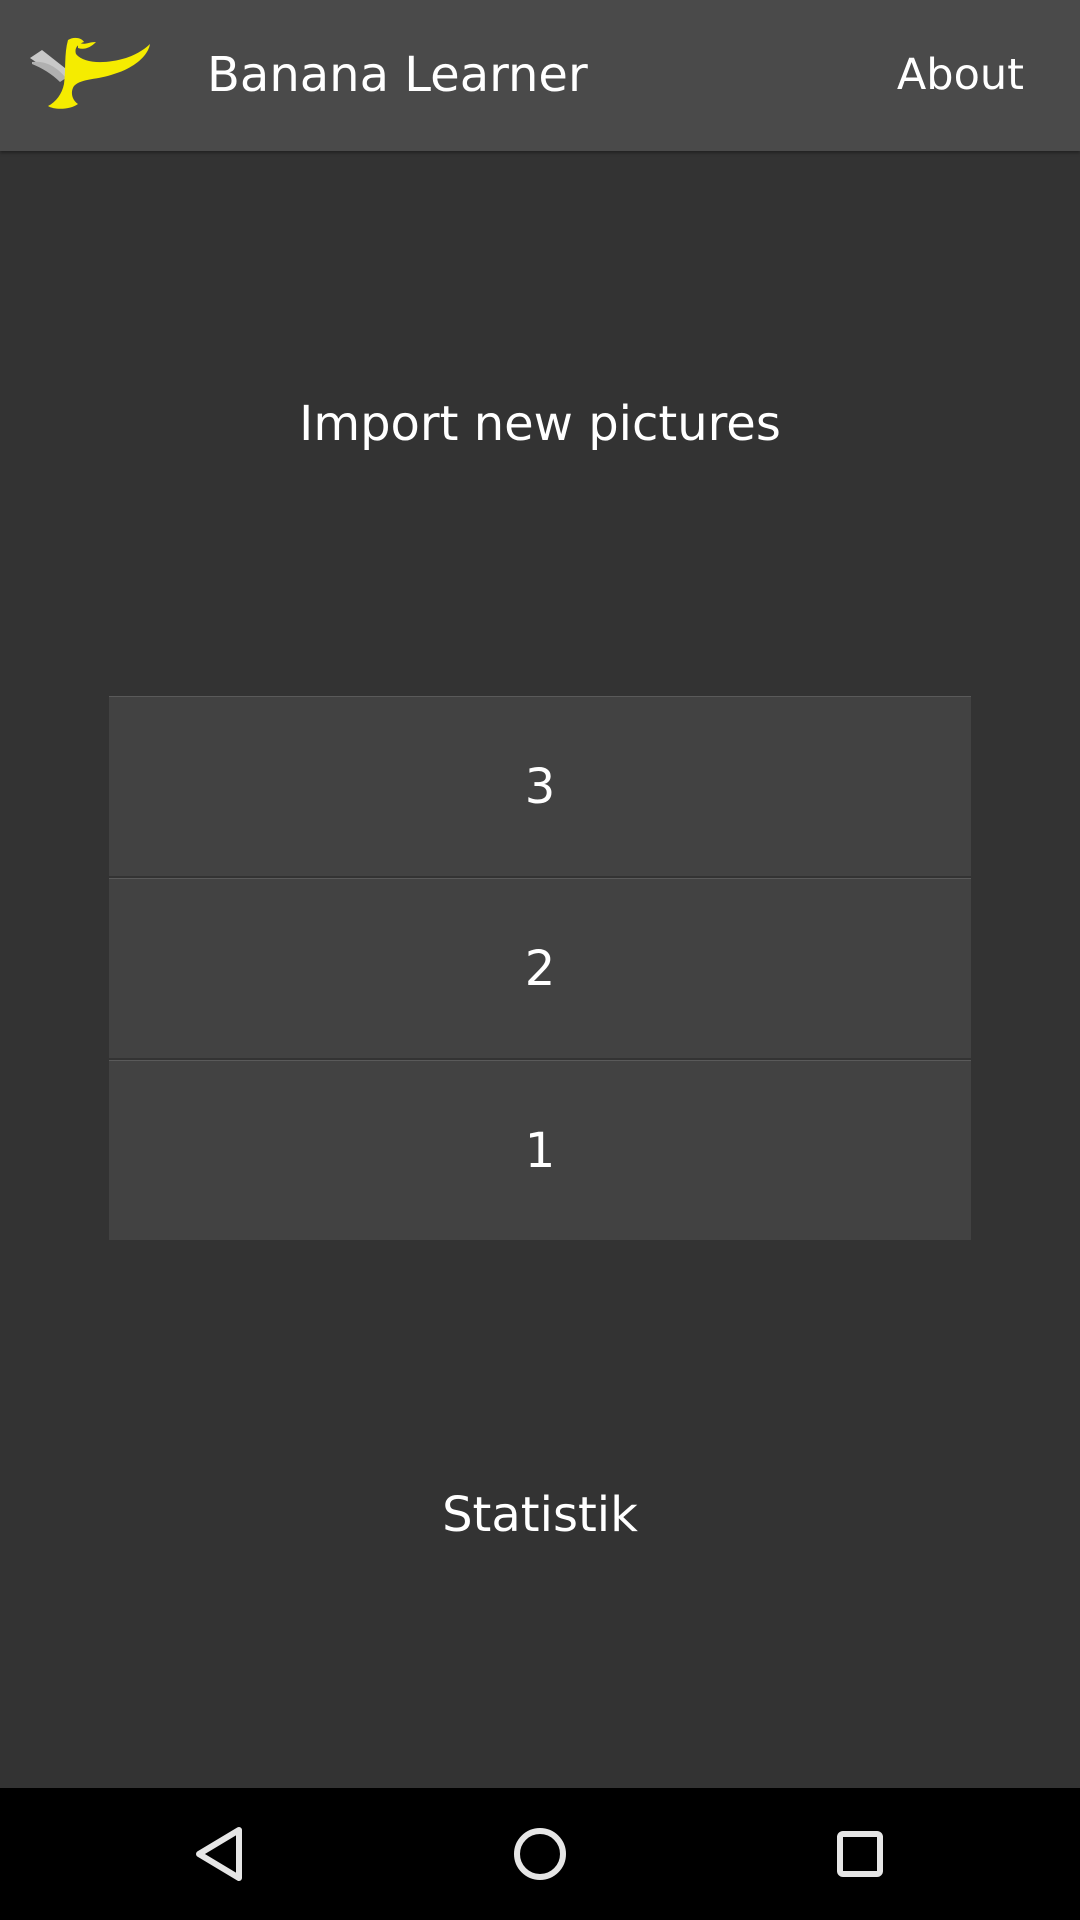 This screenshot has height=1920, width=1080. What do you see at coordinates (221, 1854) in the screenshot?
I see `back-icon` at bounding box center [221, 1854].